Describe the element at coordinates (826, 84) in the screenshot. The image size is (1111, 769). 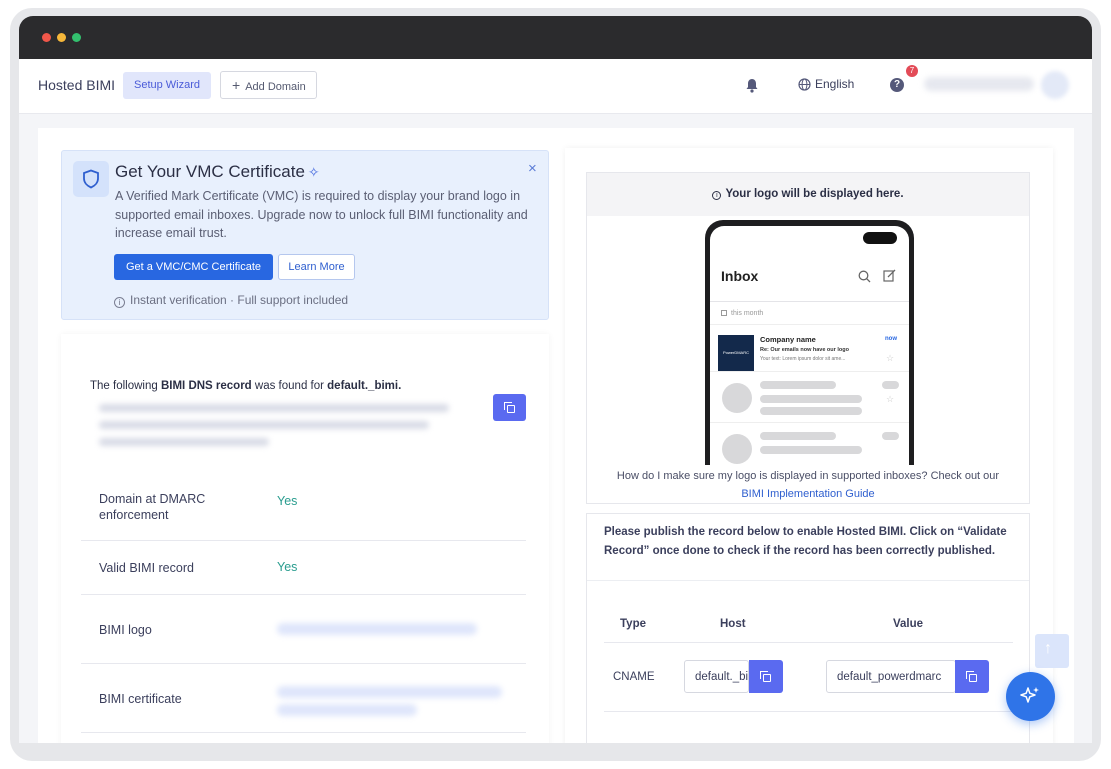
I see `language-selector: English` at that location.